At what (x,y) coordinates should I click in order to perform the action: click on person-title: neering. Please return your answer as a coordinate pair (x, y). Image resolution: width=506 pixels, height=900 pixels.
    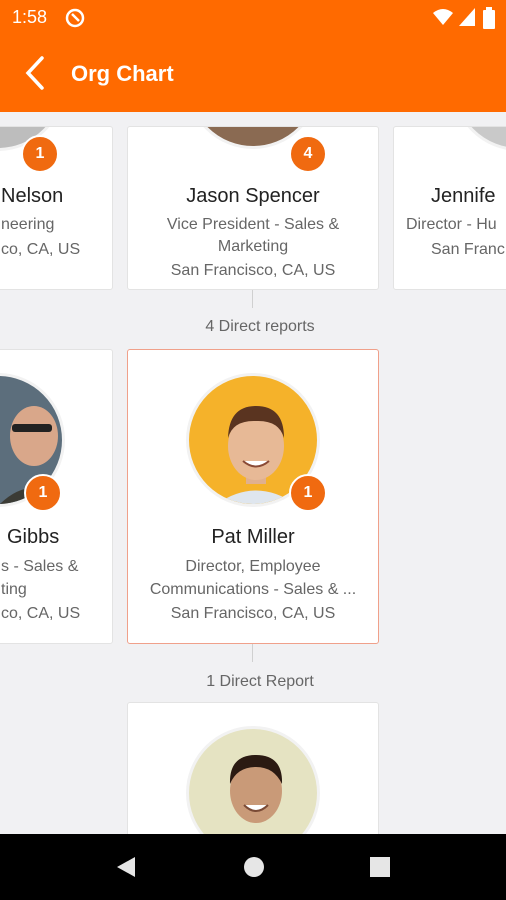
    Looking at the image, I should click on (28, 224).